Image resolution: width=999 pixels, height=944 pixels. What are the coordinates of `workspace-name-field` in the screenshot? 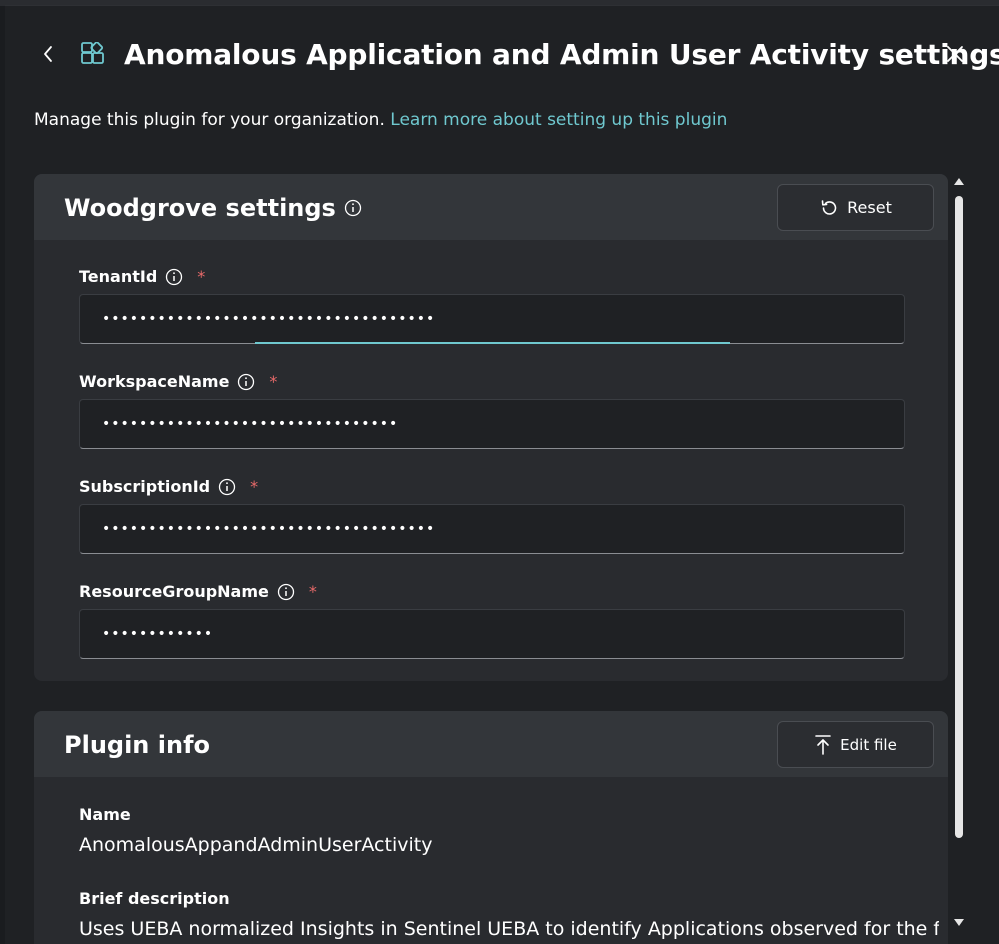 It's located at (492, 424).